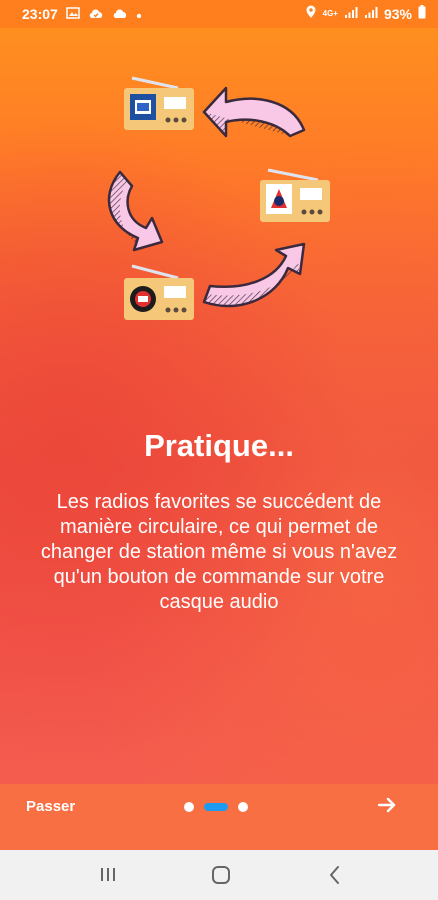 The width and height of the screenshot is (438, 900). I want to click on next-button, so click(387, 807).